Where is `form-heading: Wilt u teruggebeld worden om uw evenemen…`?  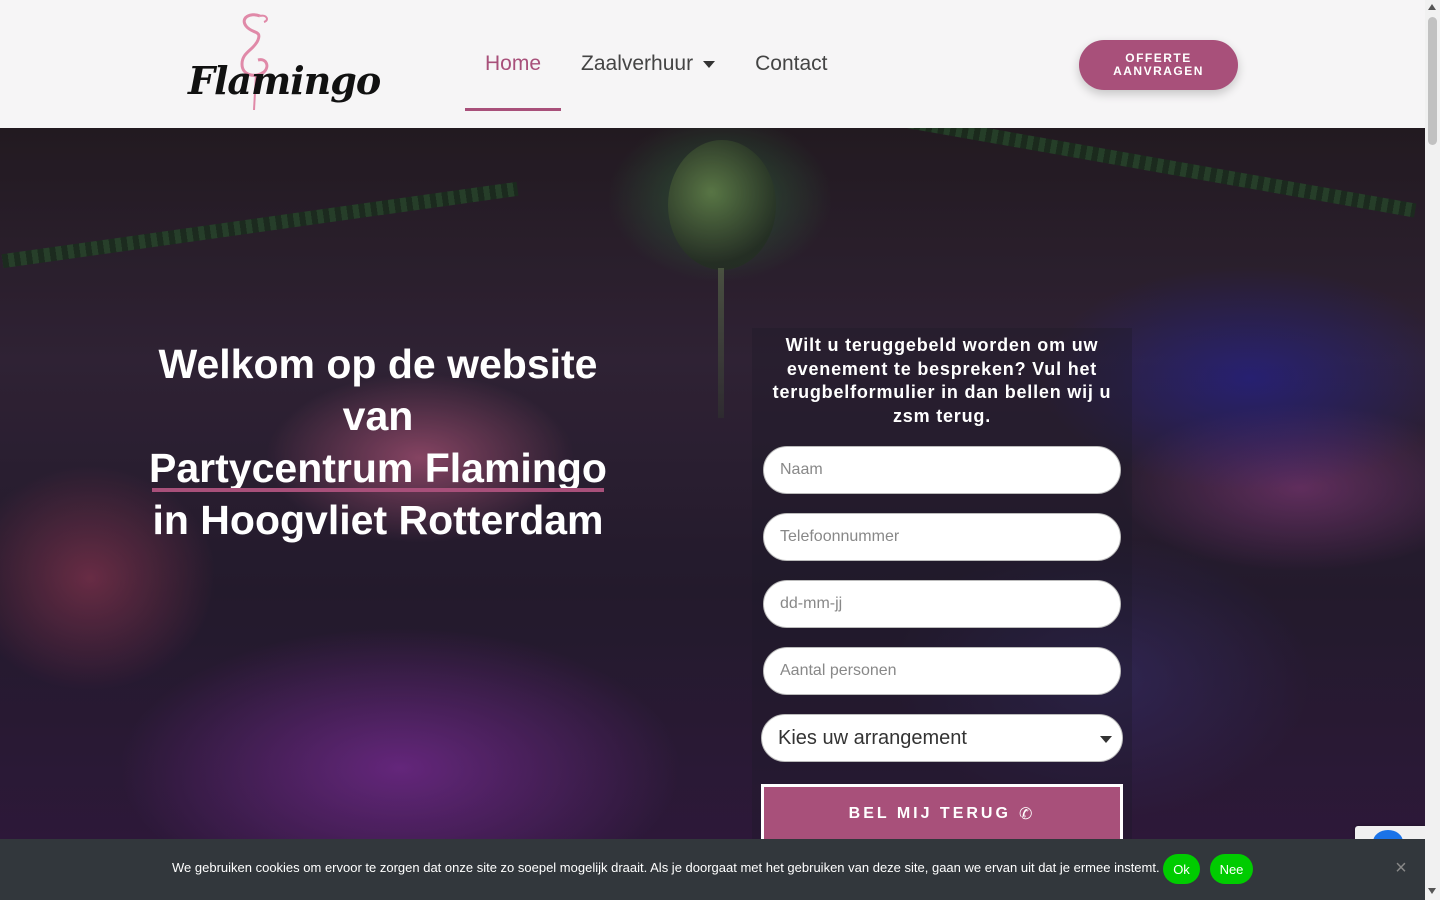 form-heading: Wilt u teruggebeld worden om uw evenemen… is located at coordinates (942, 380).